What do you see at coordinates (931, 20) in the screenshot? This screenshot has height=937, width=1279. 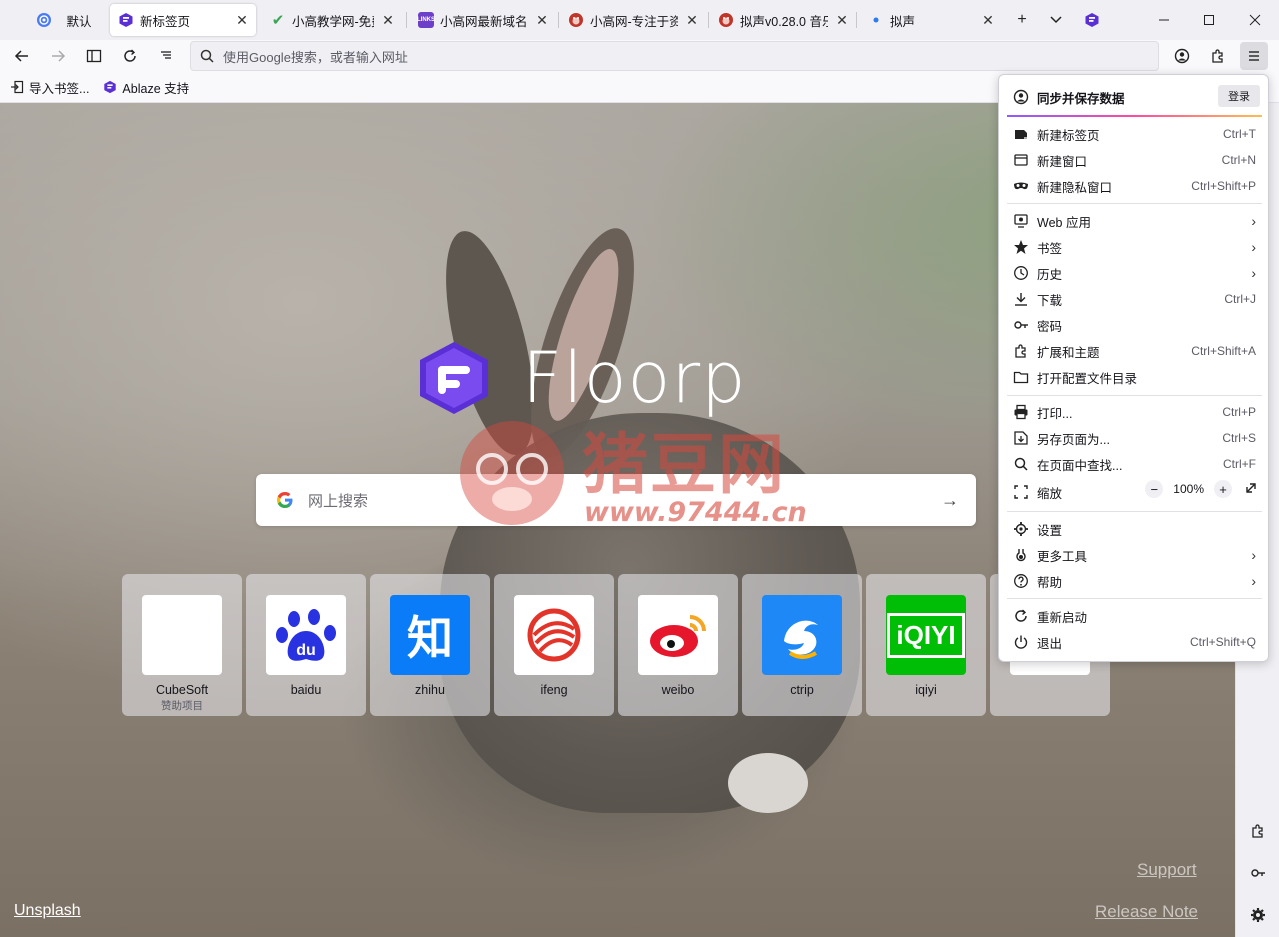 I see `tab-nisheng: 拟声 ✕` at bounding box center [931, 20].